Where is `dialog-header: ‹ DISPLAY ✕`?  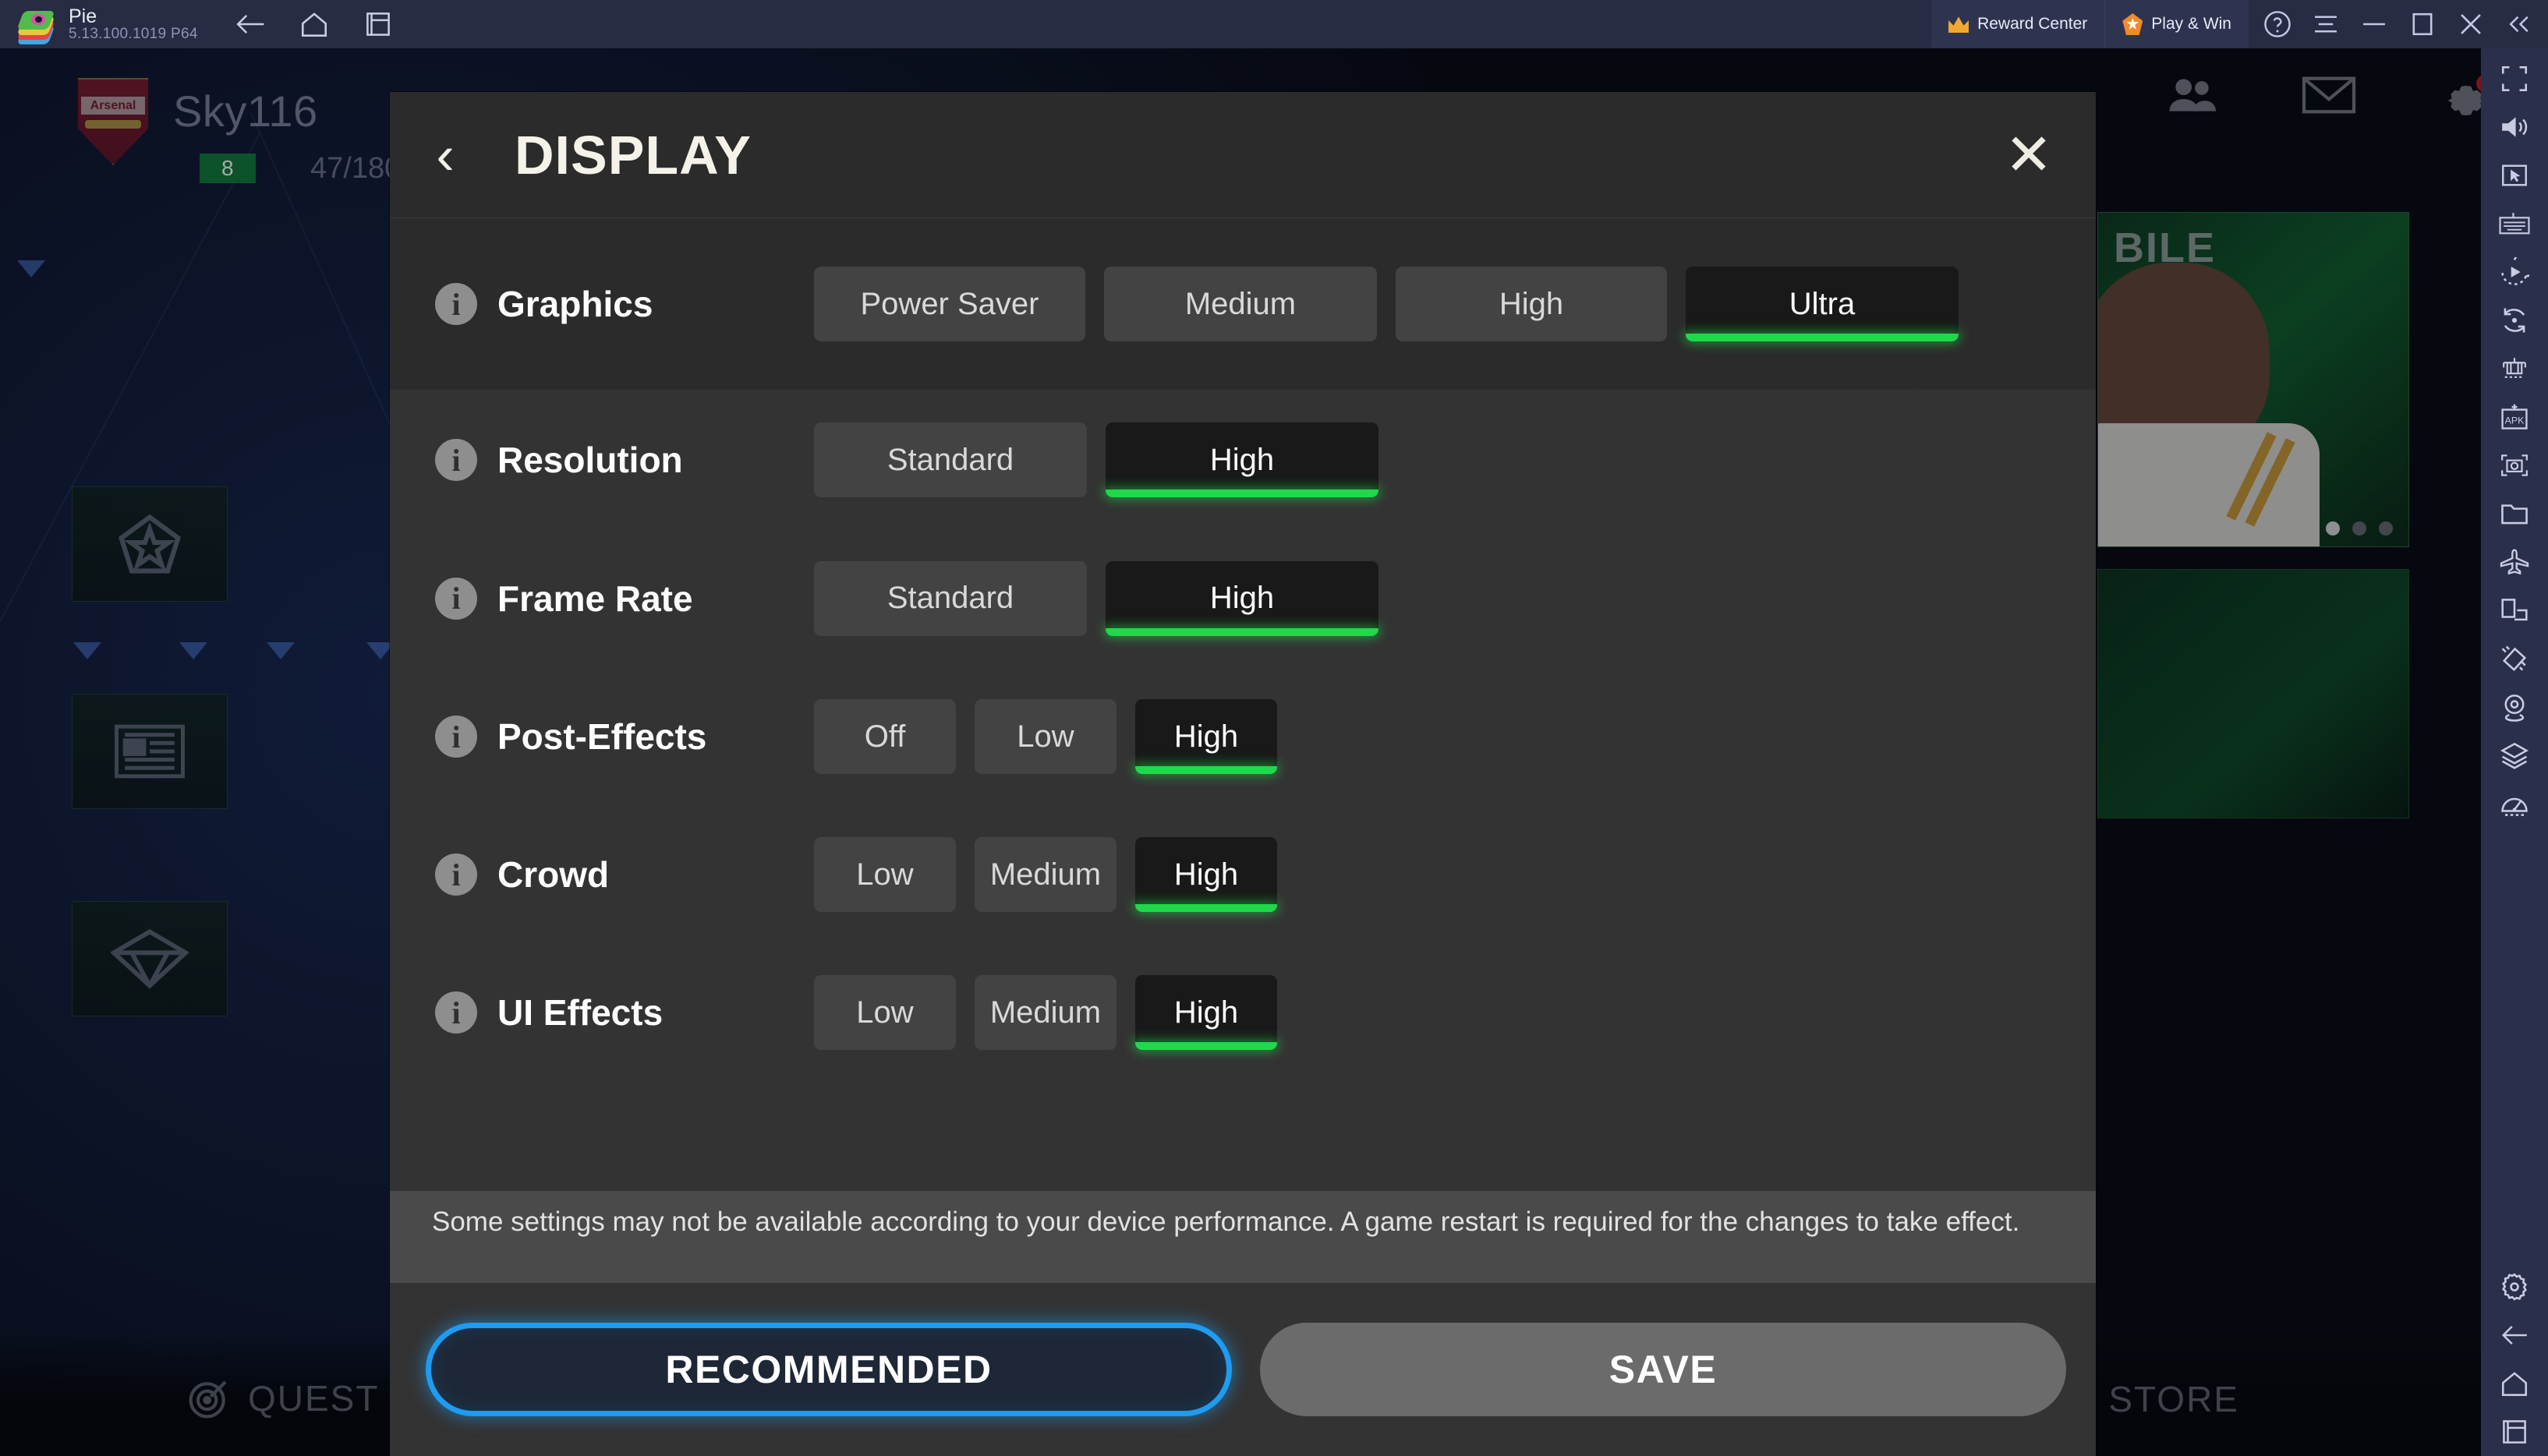
dialog-header: ‹ DISPLAY ✕ is located at coordinates (1243, 155).